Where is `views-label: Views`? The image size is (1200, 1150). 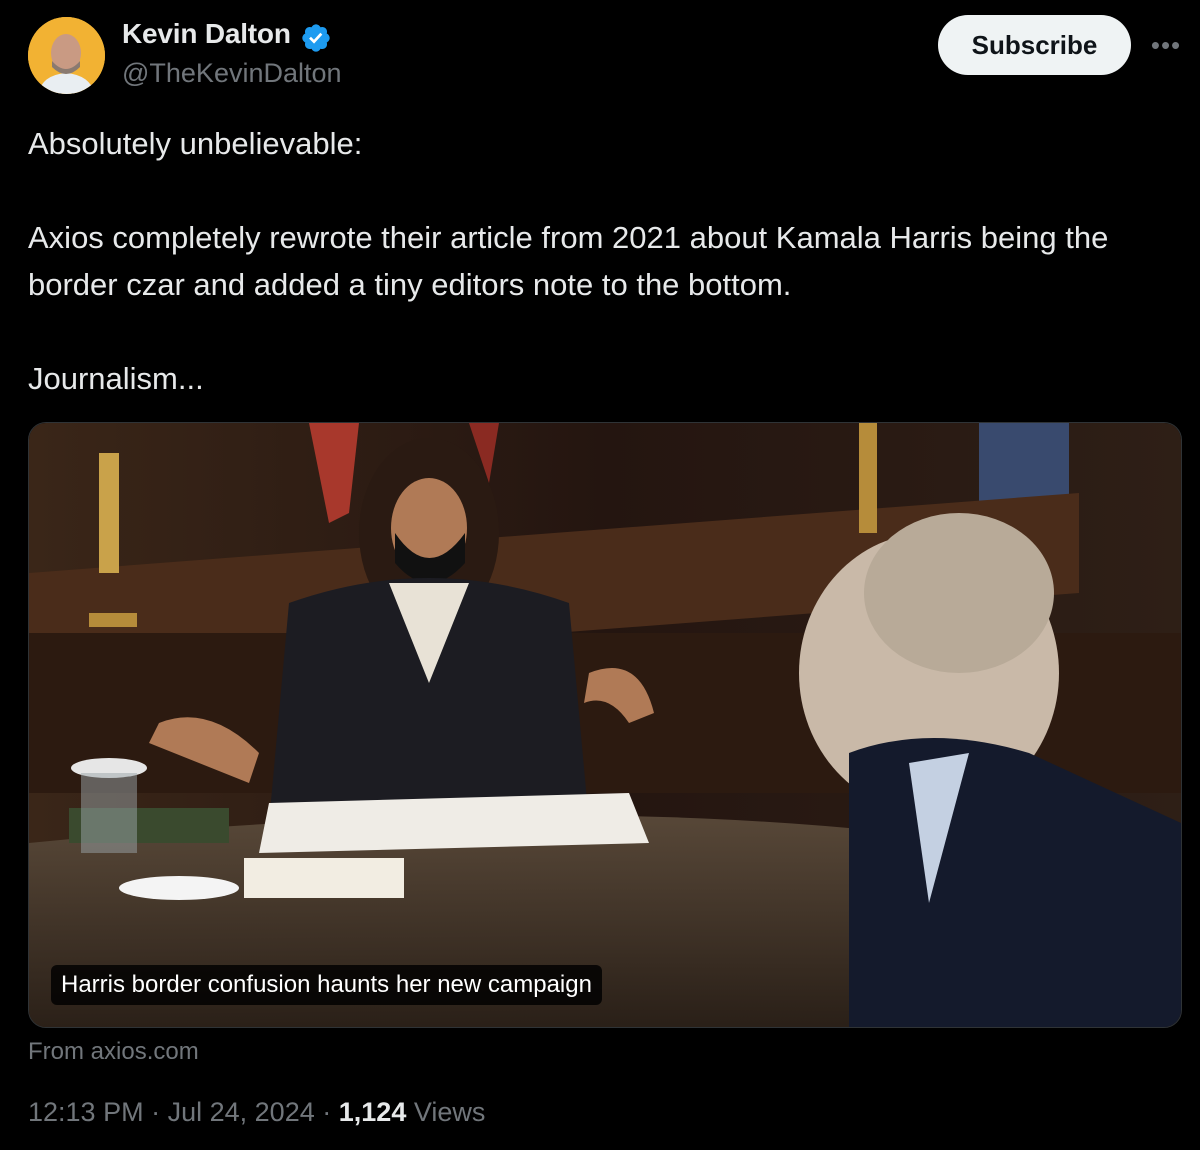
views-label: Views is located at coordinates (449, 1112).